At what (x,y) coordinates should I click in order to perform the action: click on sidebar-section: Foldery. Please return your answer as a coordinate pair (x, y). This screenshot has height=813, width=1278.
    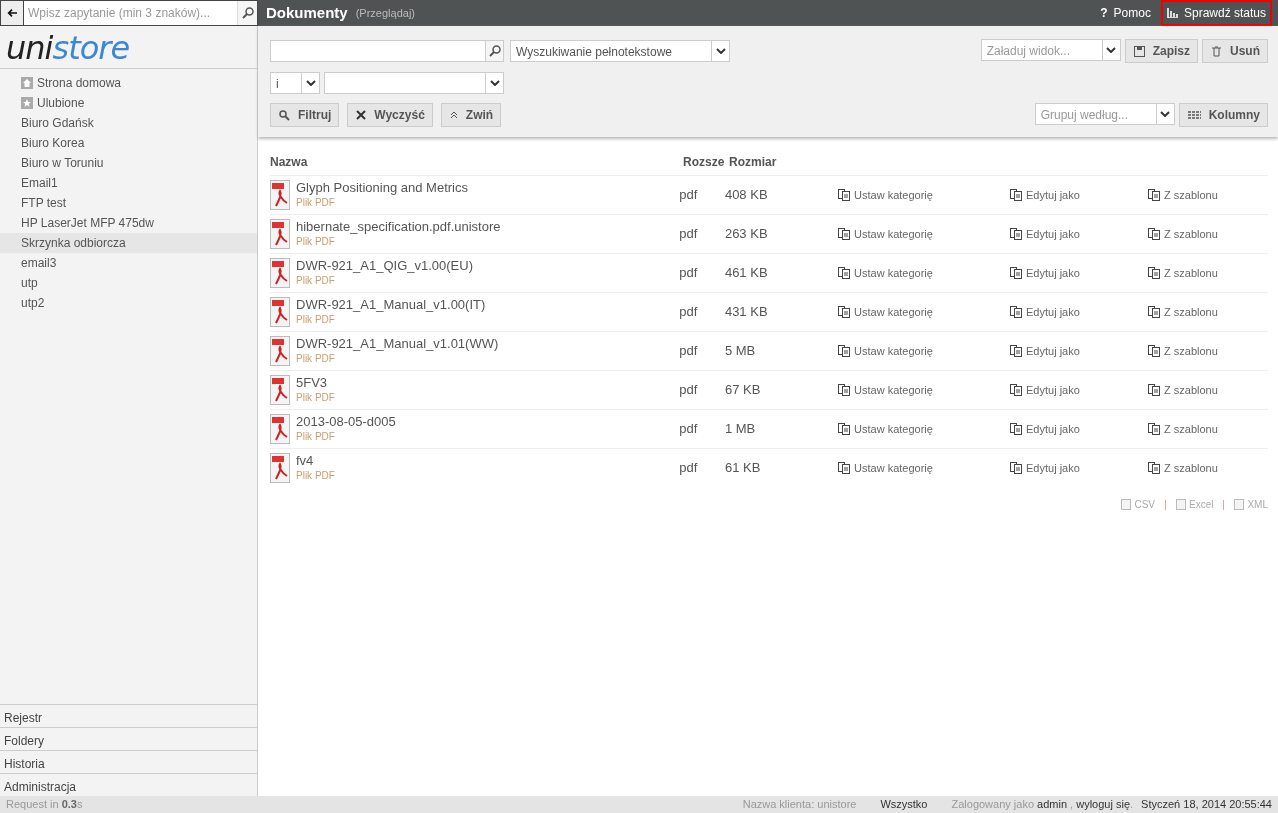
    Looking at the image, I should click on (128, 738).